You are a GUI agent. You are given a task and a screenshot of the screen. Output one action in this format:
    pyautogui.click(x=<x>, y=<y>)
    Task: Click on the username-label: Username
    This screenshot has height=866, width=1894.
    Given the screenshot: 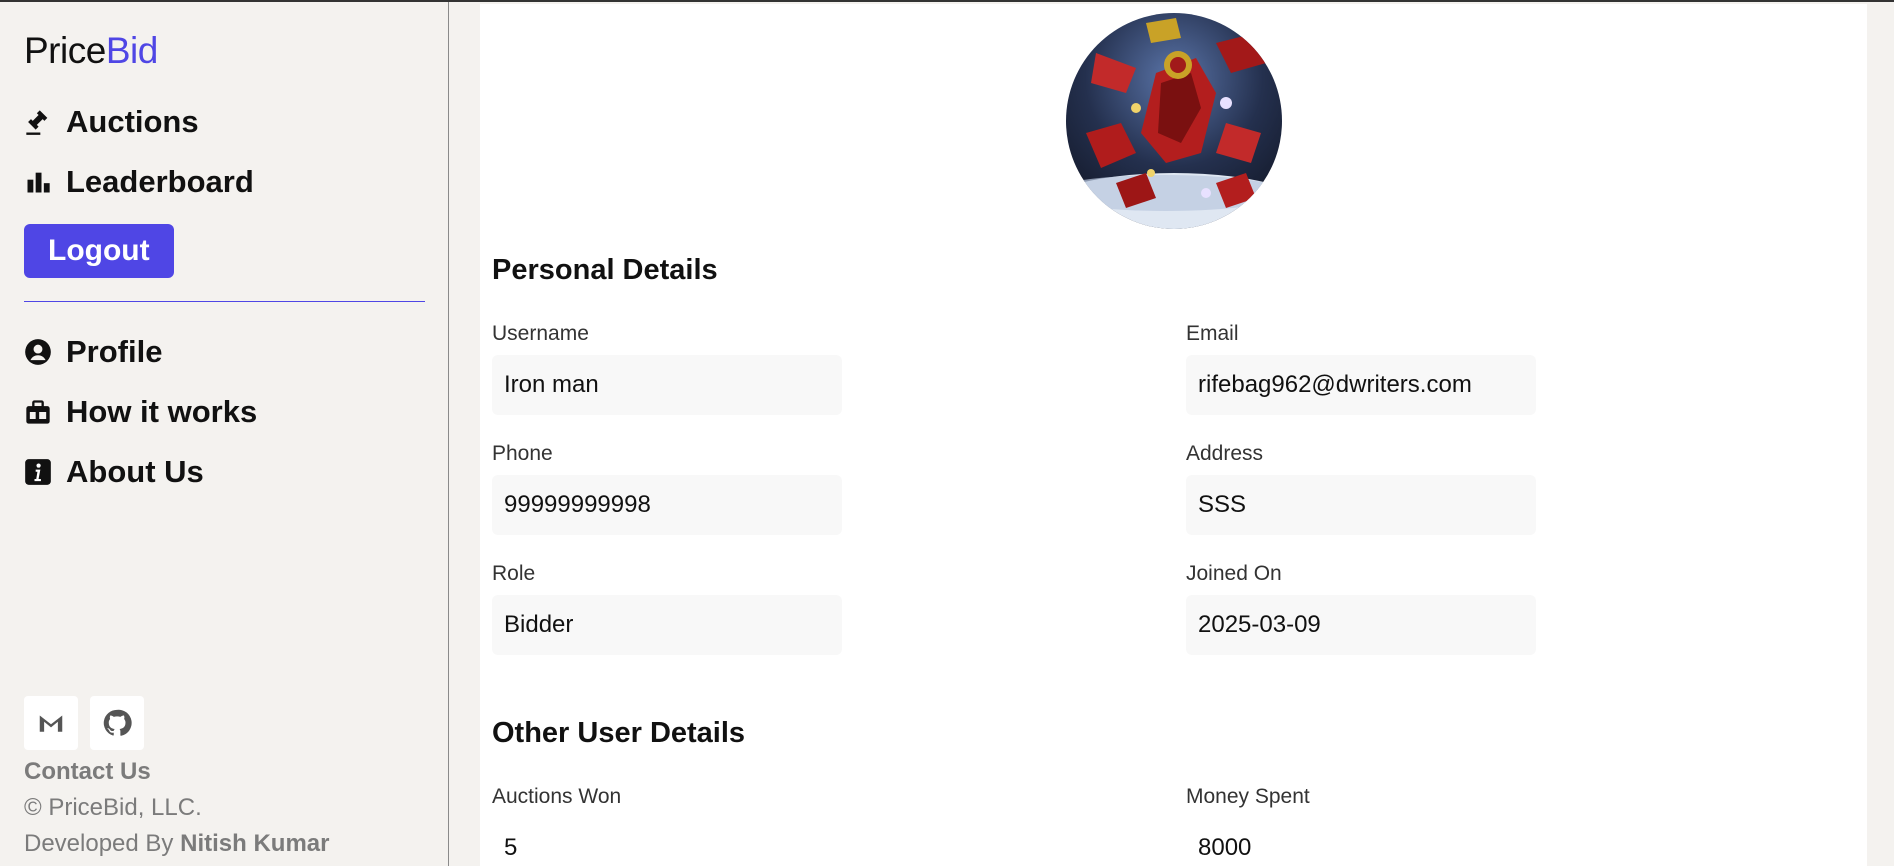 What is the action you would take?
    pyautogui.click(x=540, y=333)
    